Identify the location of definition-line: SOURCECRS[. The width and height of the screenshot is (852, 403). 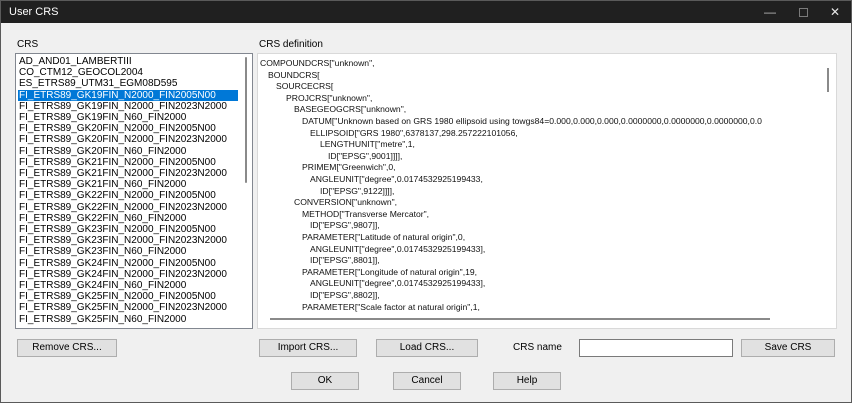
(305, 86).